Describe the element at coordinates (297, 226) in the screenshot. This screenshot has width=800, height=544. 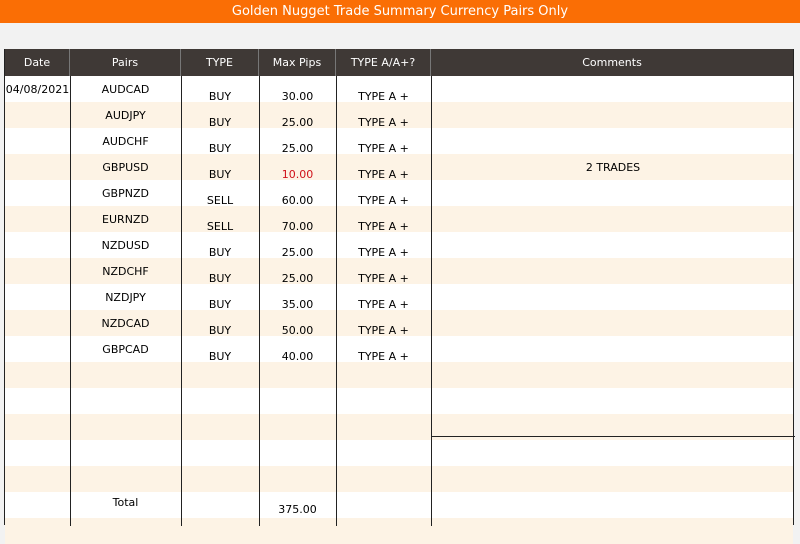
I see `pips-cell: 70.00` at that location.